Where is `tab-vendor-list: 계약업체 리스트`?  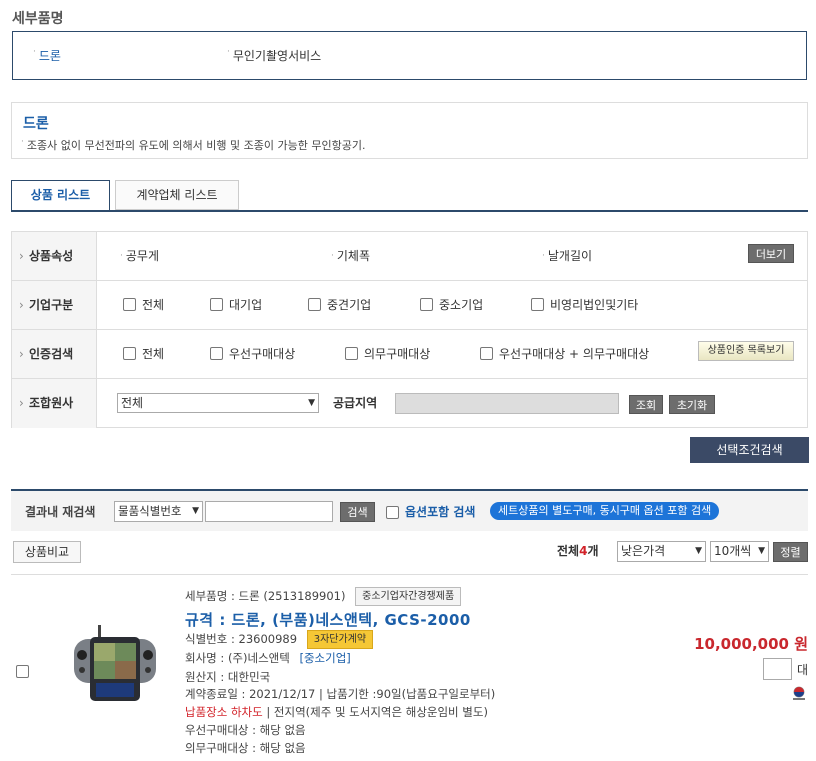 tab-vendor-list: 계약업체 리스트 is located at coordinates (177, 195).